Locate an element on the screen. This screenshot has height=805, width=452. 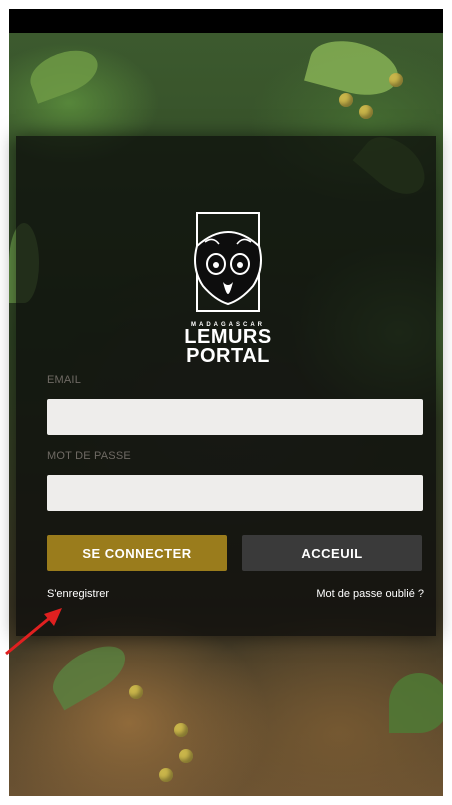
logo-title-line2: PORTAL is located at coordinates (228, 356).